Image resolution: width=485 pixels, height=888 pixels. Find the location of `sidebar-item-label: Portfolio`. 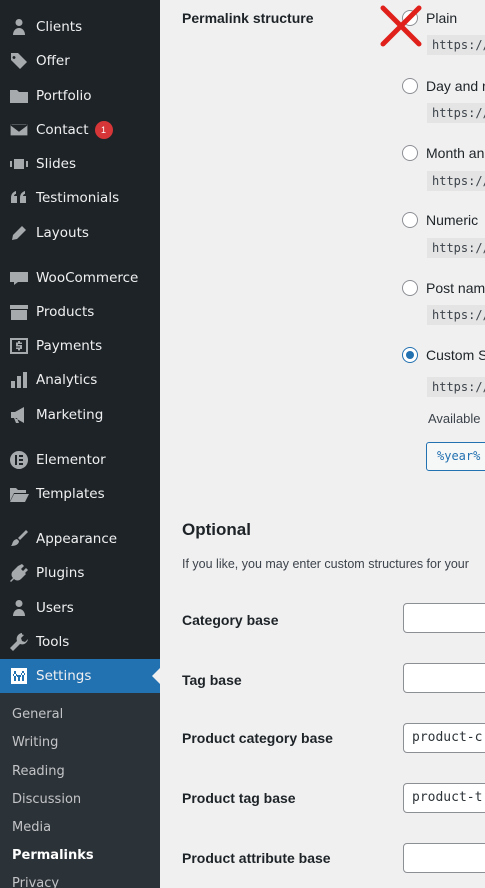

sidebar-item-label: Portfolio is located at coordinates (64, 96).